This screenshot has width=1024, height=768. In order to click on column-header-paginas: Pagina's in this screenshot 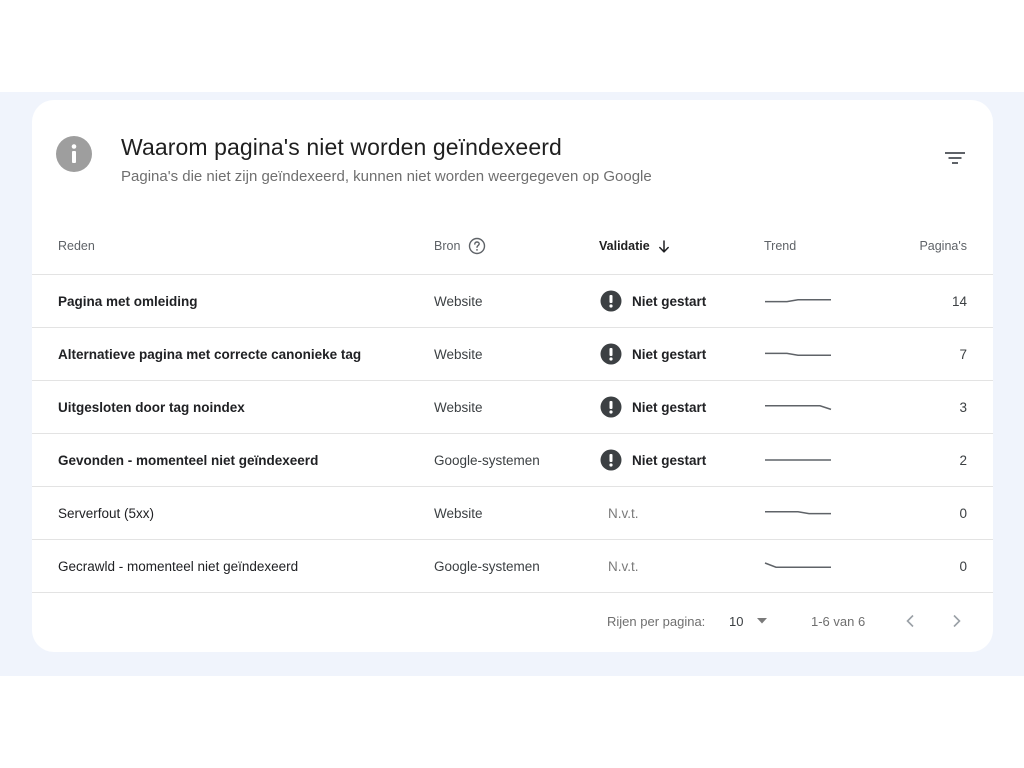, I will do `click(943, 246)`.